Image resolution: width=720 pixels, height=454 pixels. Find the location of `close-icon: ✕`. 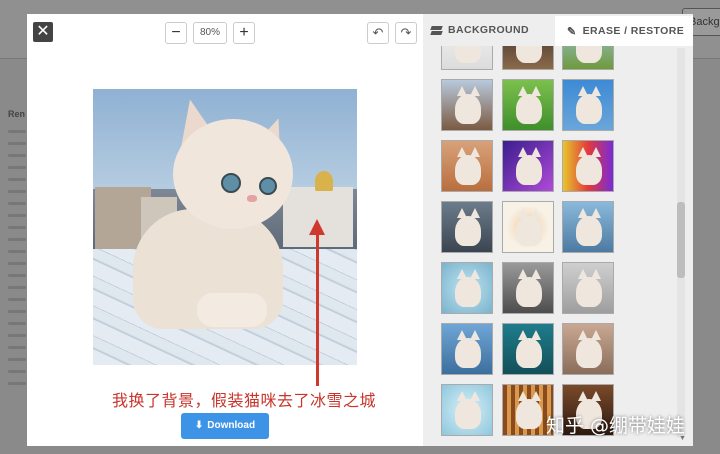

close-icon: ✕ is located at coordinates (43, 32).